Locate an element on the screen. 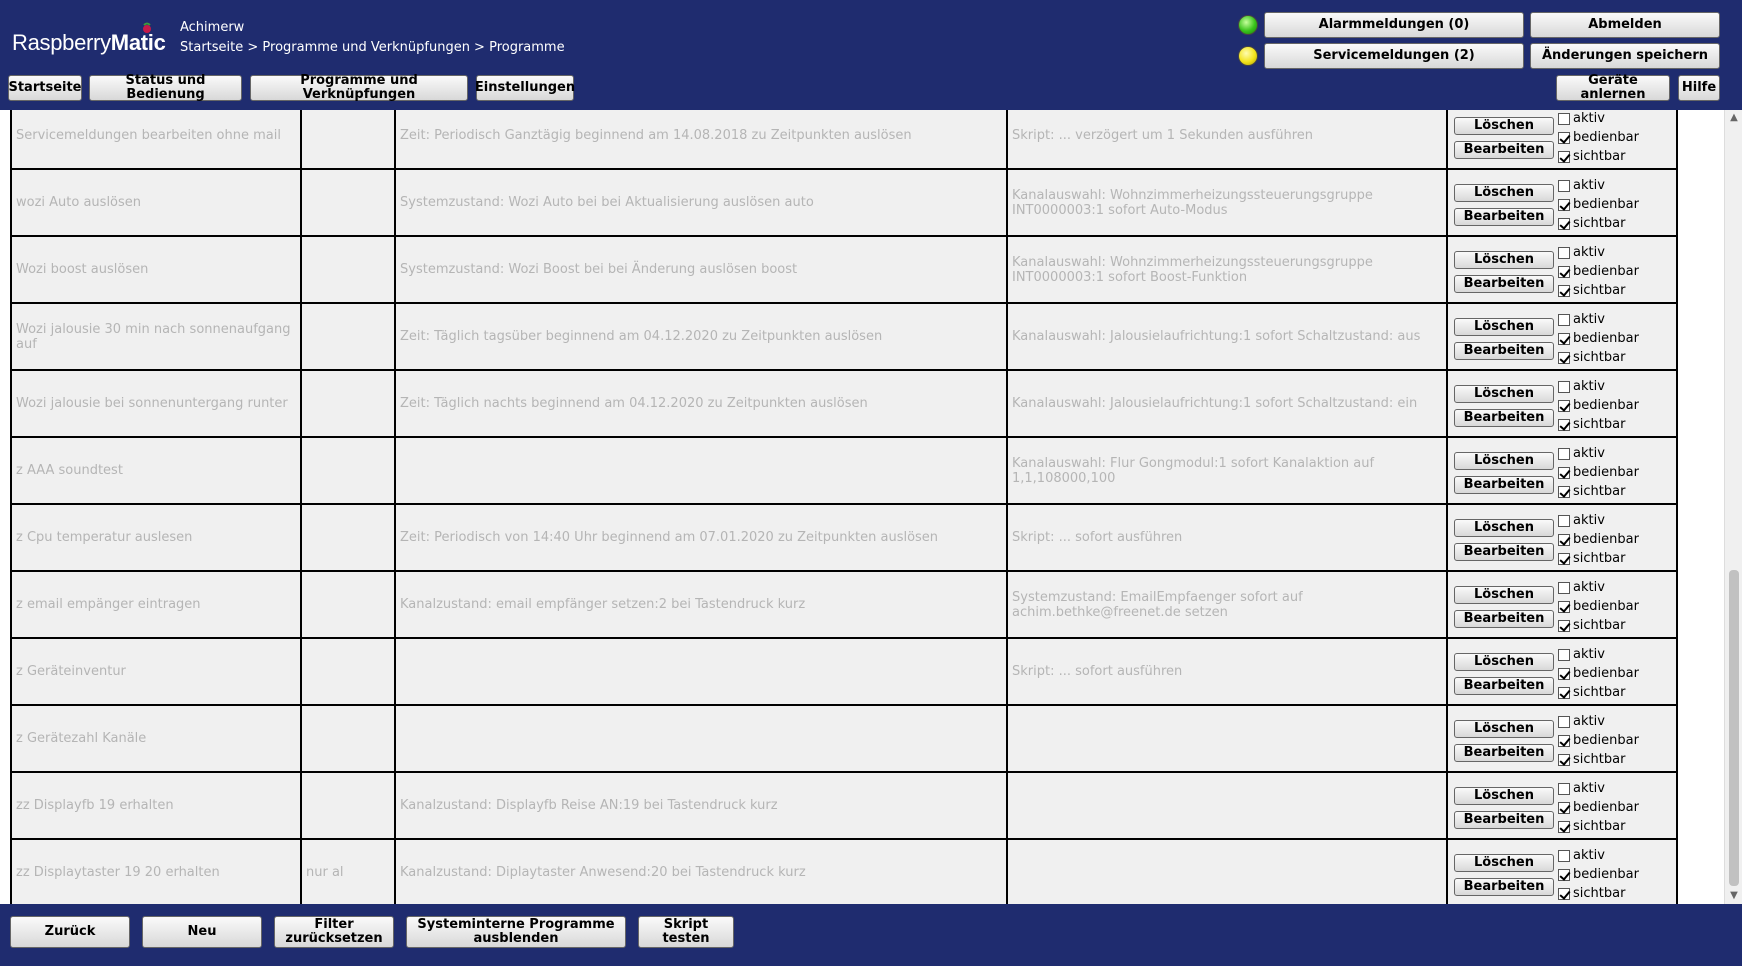  program-name-cell: z Geräteinventur is located at coordinates (155, 671).